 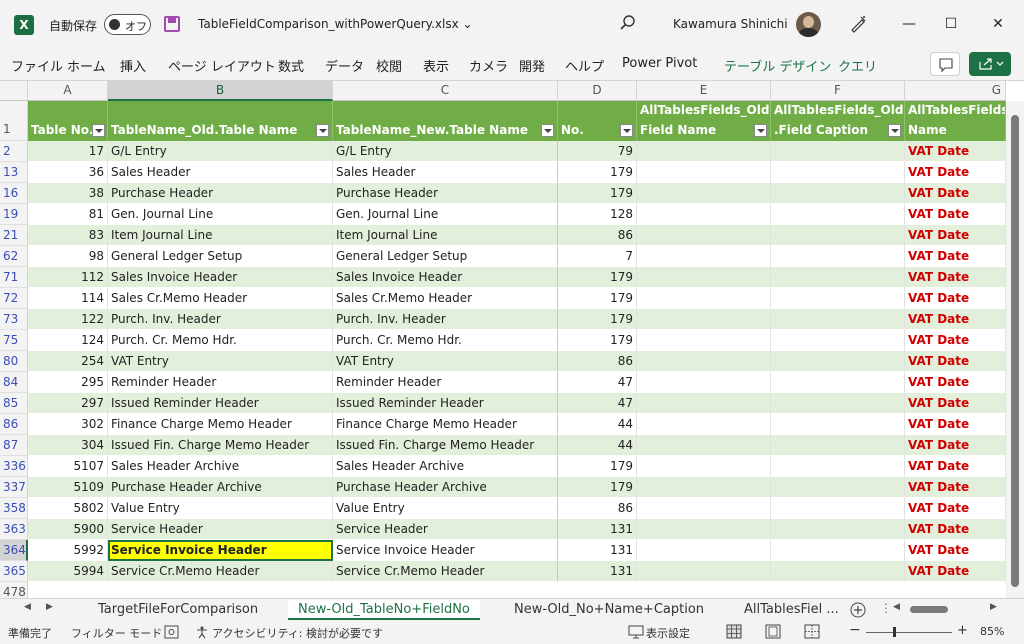 What do you see at coordinates (597, 571) in the screenshot?
I see `cell-no: 131` at bounding box center [597, 571].